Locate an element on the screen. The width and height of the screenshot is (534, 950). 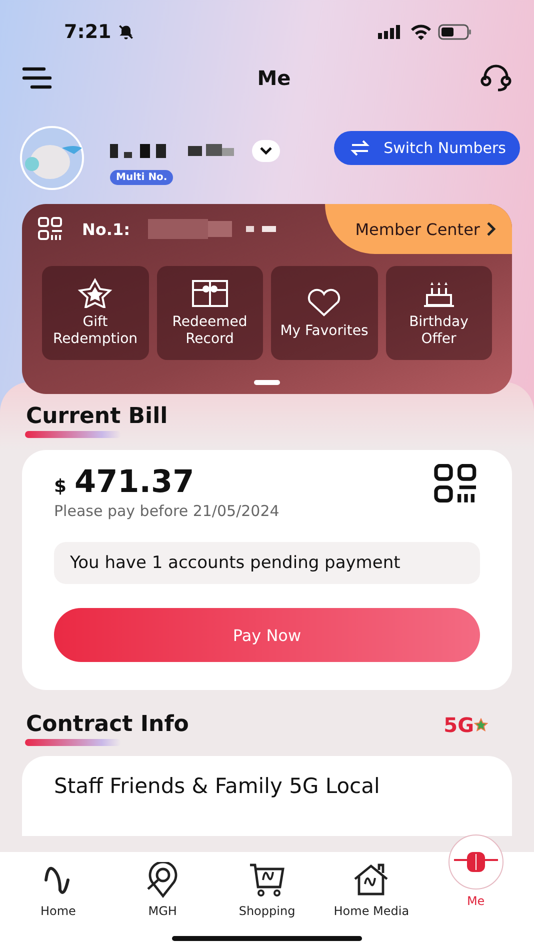
muted-bell-icon is located at coordinates (126, 32).